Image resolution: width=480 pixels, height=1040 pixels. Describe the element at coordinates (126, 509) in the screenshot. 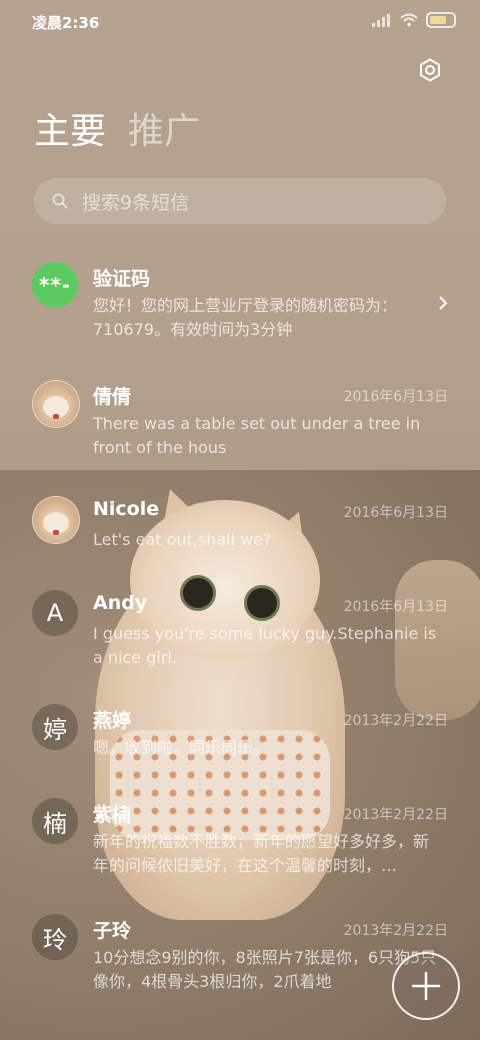

I see `contact-name: Nicole` at that location.